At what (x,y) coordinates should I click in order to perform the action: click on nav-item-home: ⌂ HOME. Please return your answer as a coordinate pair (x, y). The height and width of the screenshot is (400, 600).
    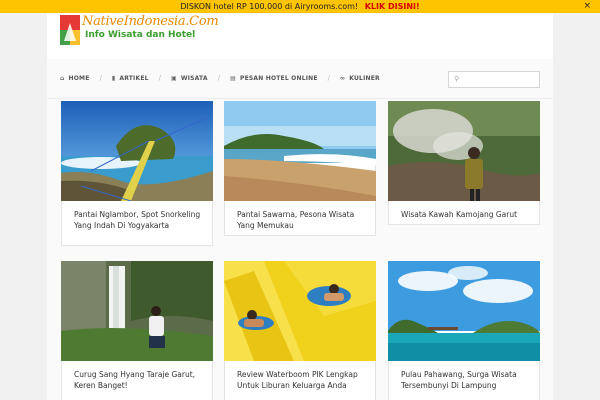
    Looking at the image, I should click on (75, 78).